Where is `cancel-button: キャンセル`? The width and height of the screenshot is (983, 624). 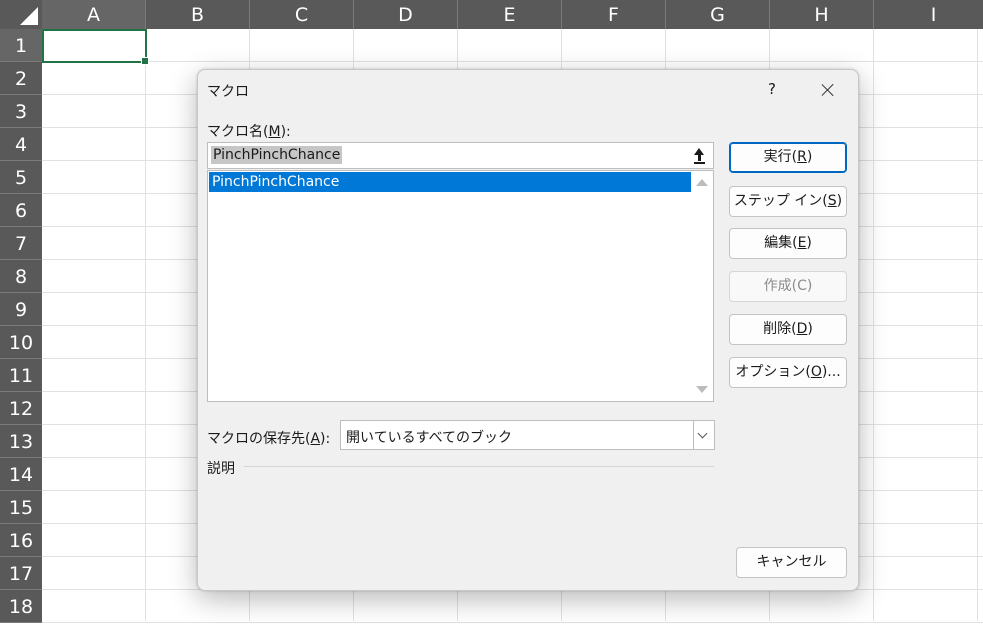
cancel-button: キャンセル is located at coordinates (791, 562).